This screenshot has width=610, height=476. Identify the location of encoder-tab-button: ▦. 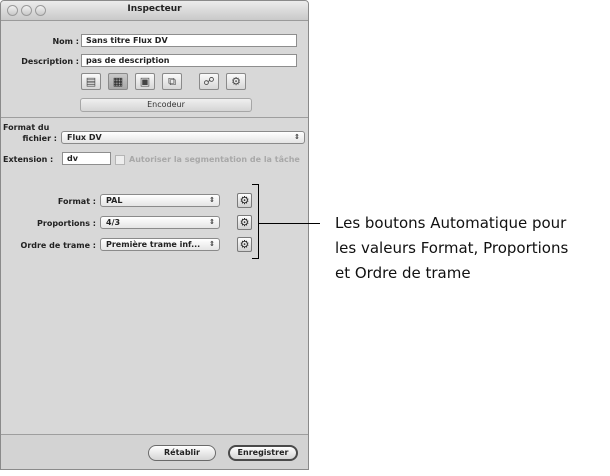
(118, 81).